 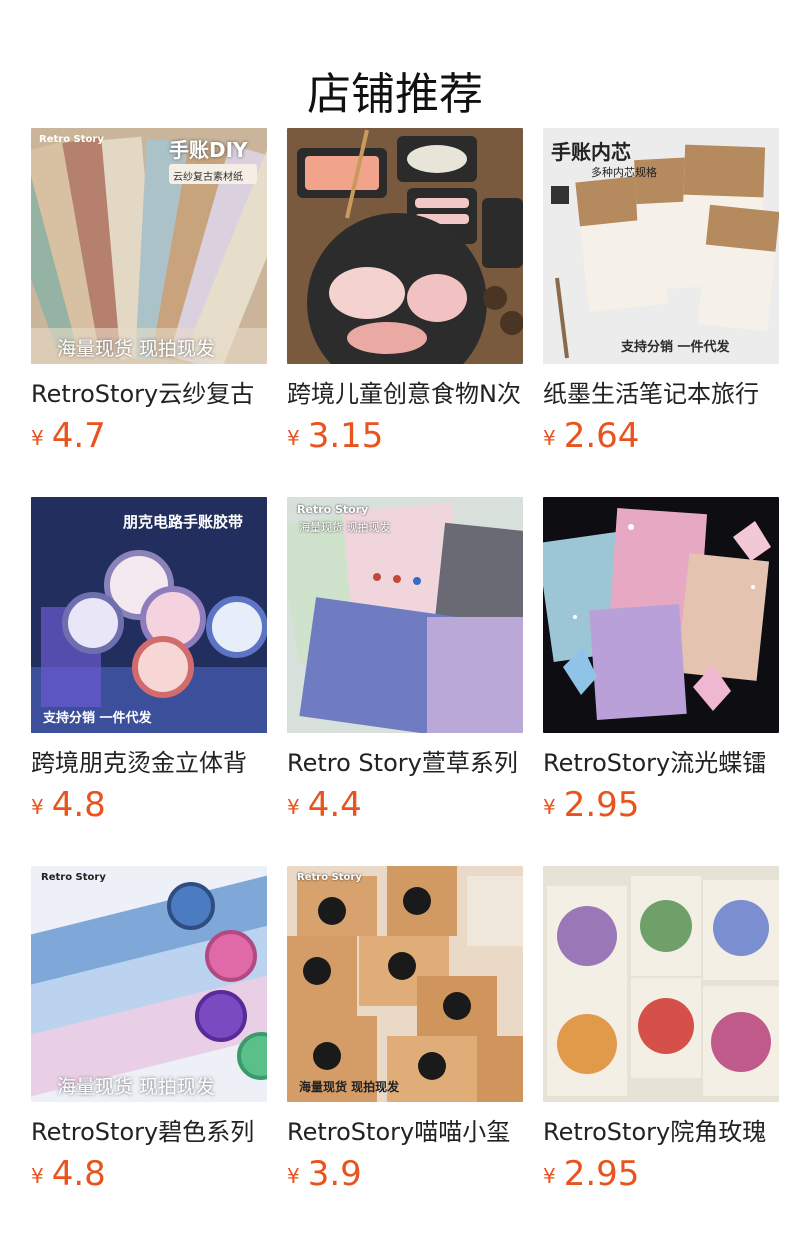 What do you see at coordinates (208, 177) in the screenshot?
I see `image-subheading: 云纱复古素材纸` at bounding box center [208, 177].